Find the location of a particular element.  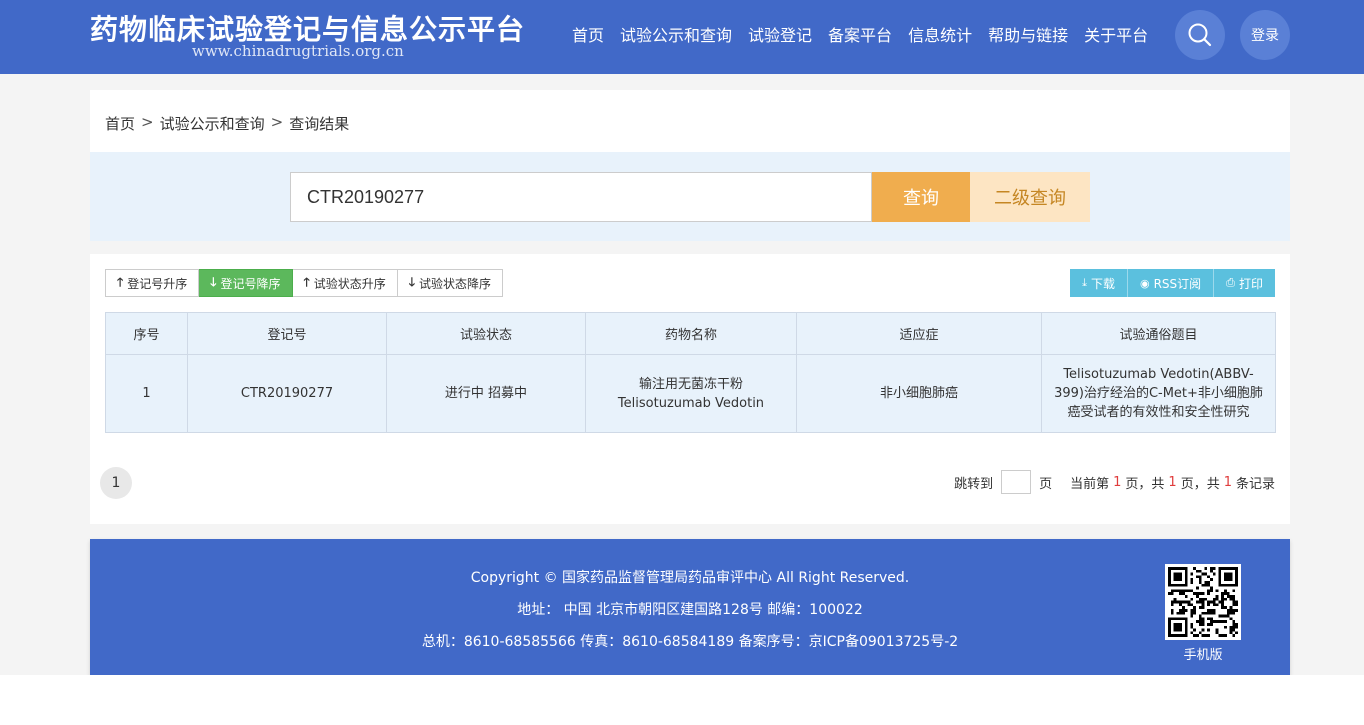

nav-help-links: 帮助与链接 is located at coordinates (1028, 34).